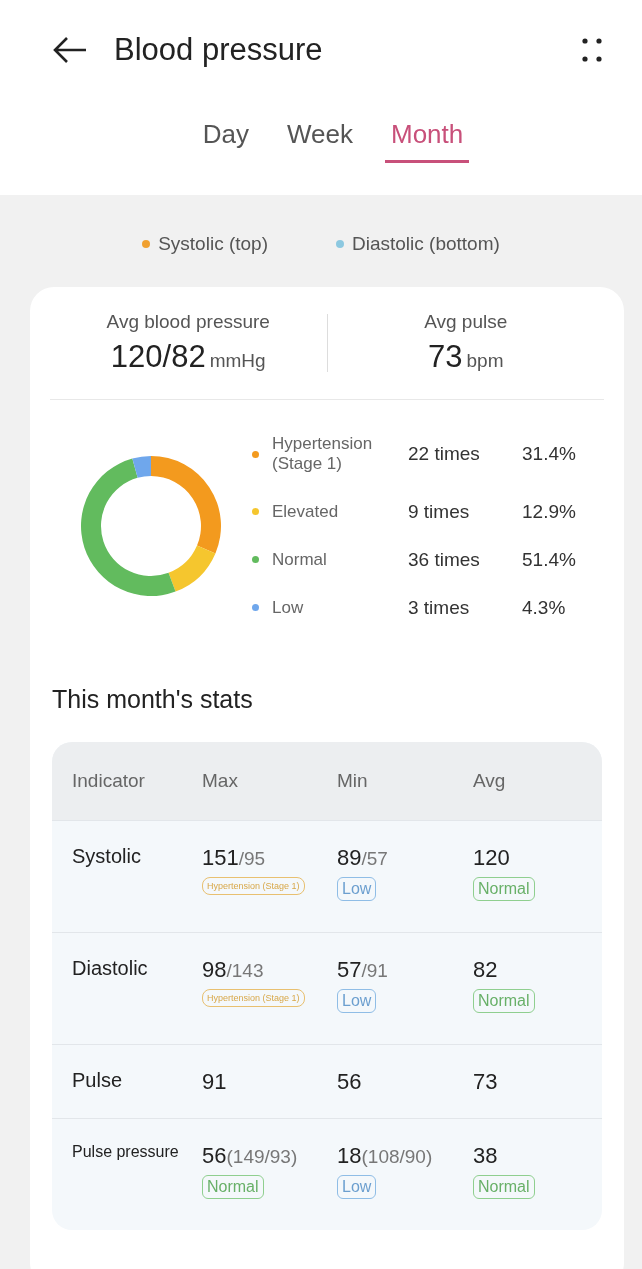 Image resolution: width=642 pixels, height=1269 pixels. Describe the element at coordinates (549, 454) in the screenshot. I see `category-percent: 31.4%` at that location.